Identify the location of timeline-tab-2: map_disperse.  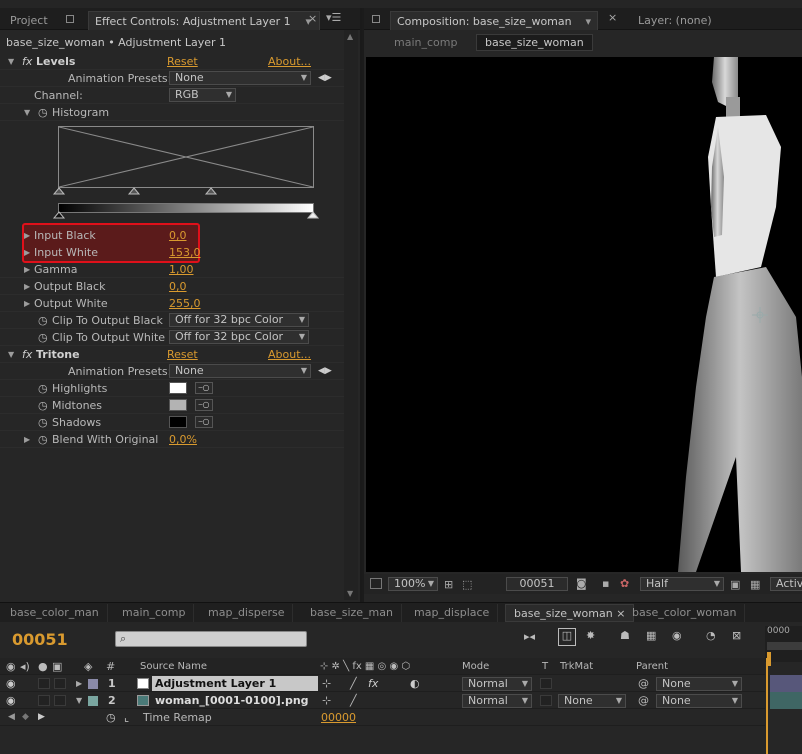
(247, 613).